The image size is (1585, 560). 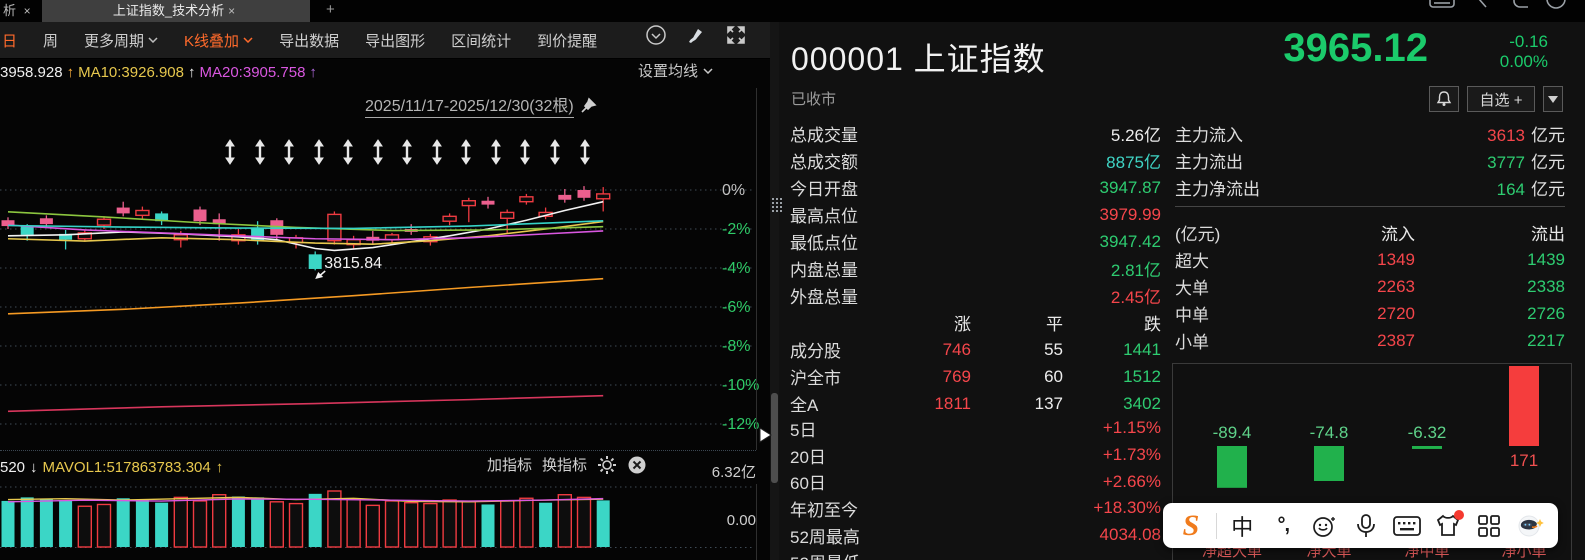 I want to click on period-day-button: 日, so click(x=9, y=40).